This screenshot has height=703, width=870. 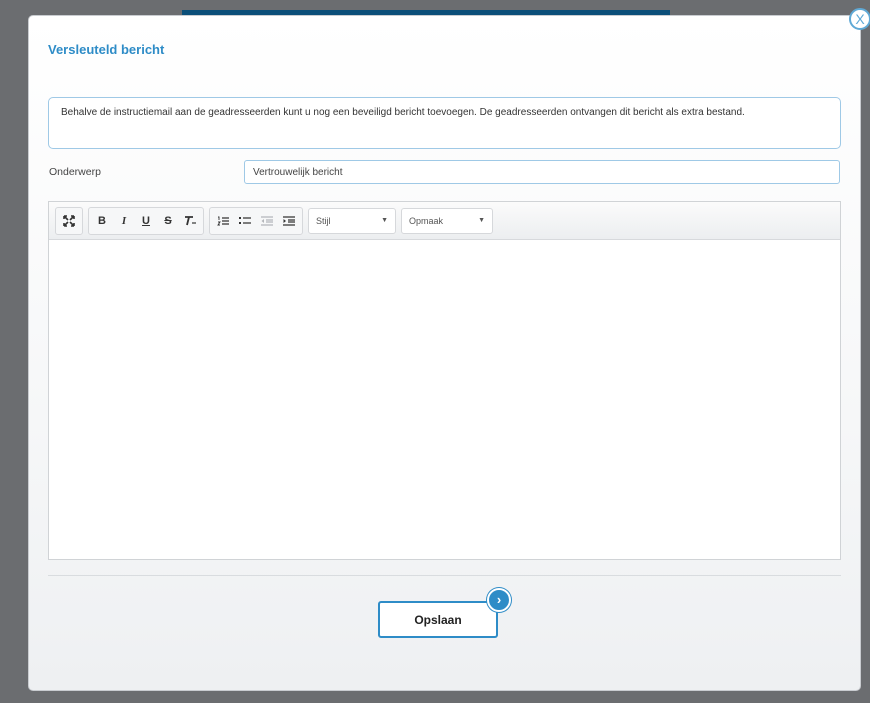 I want to click on outdent-icon, so click(x=267, y=220).